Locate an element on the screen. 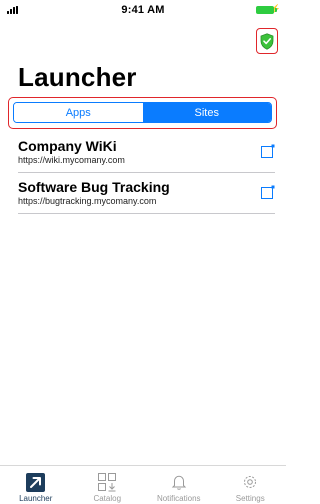 This screenshot has width=320, height=504. gear-icon is located at coordinates (250, 482).